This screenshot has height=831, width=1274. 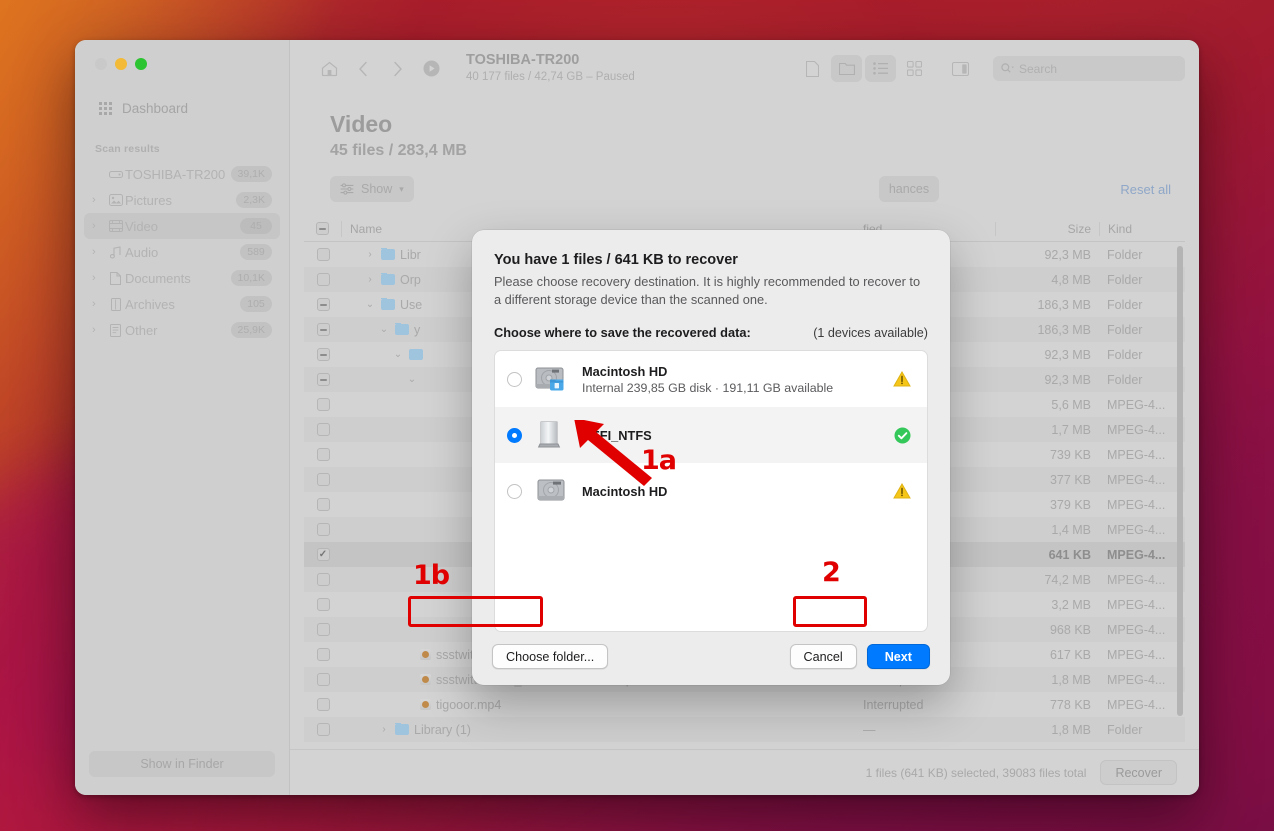 I want to click on sidebar-toggle-icon, so click(x=960, y=68).